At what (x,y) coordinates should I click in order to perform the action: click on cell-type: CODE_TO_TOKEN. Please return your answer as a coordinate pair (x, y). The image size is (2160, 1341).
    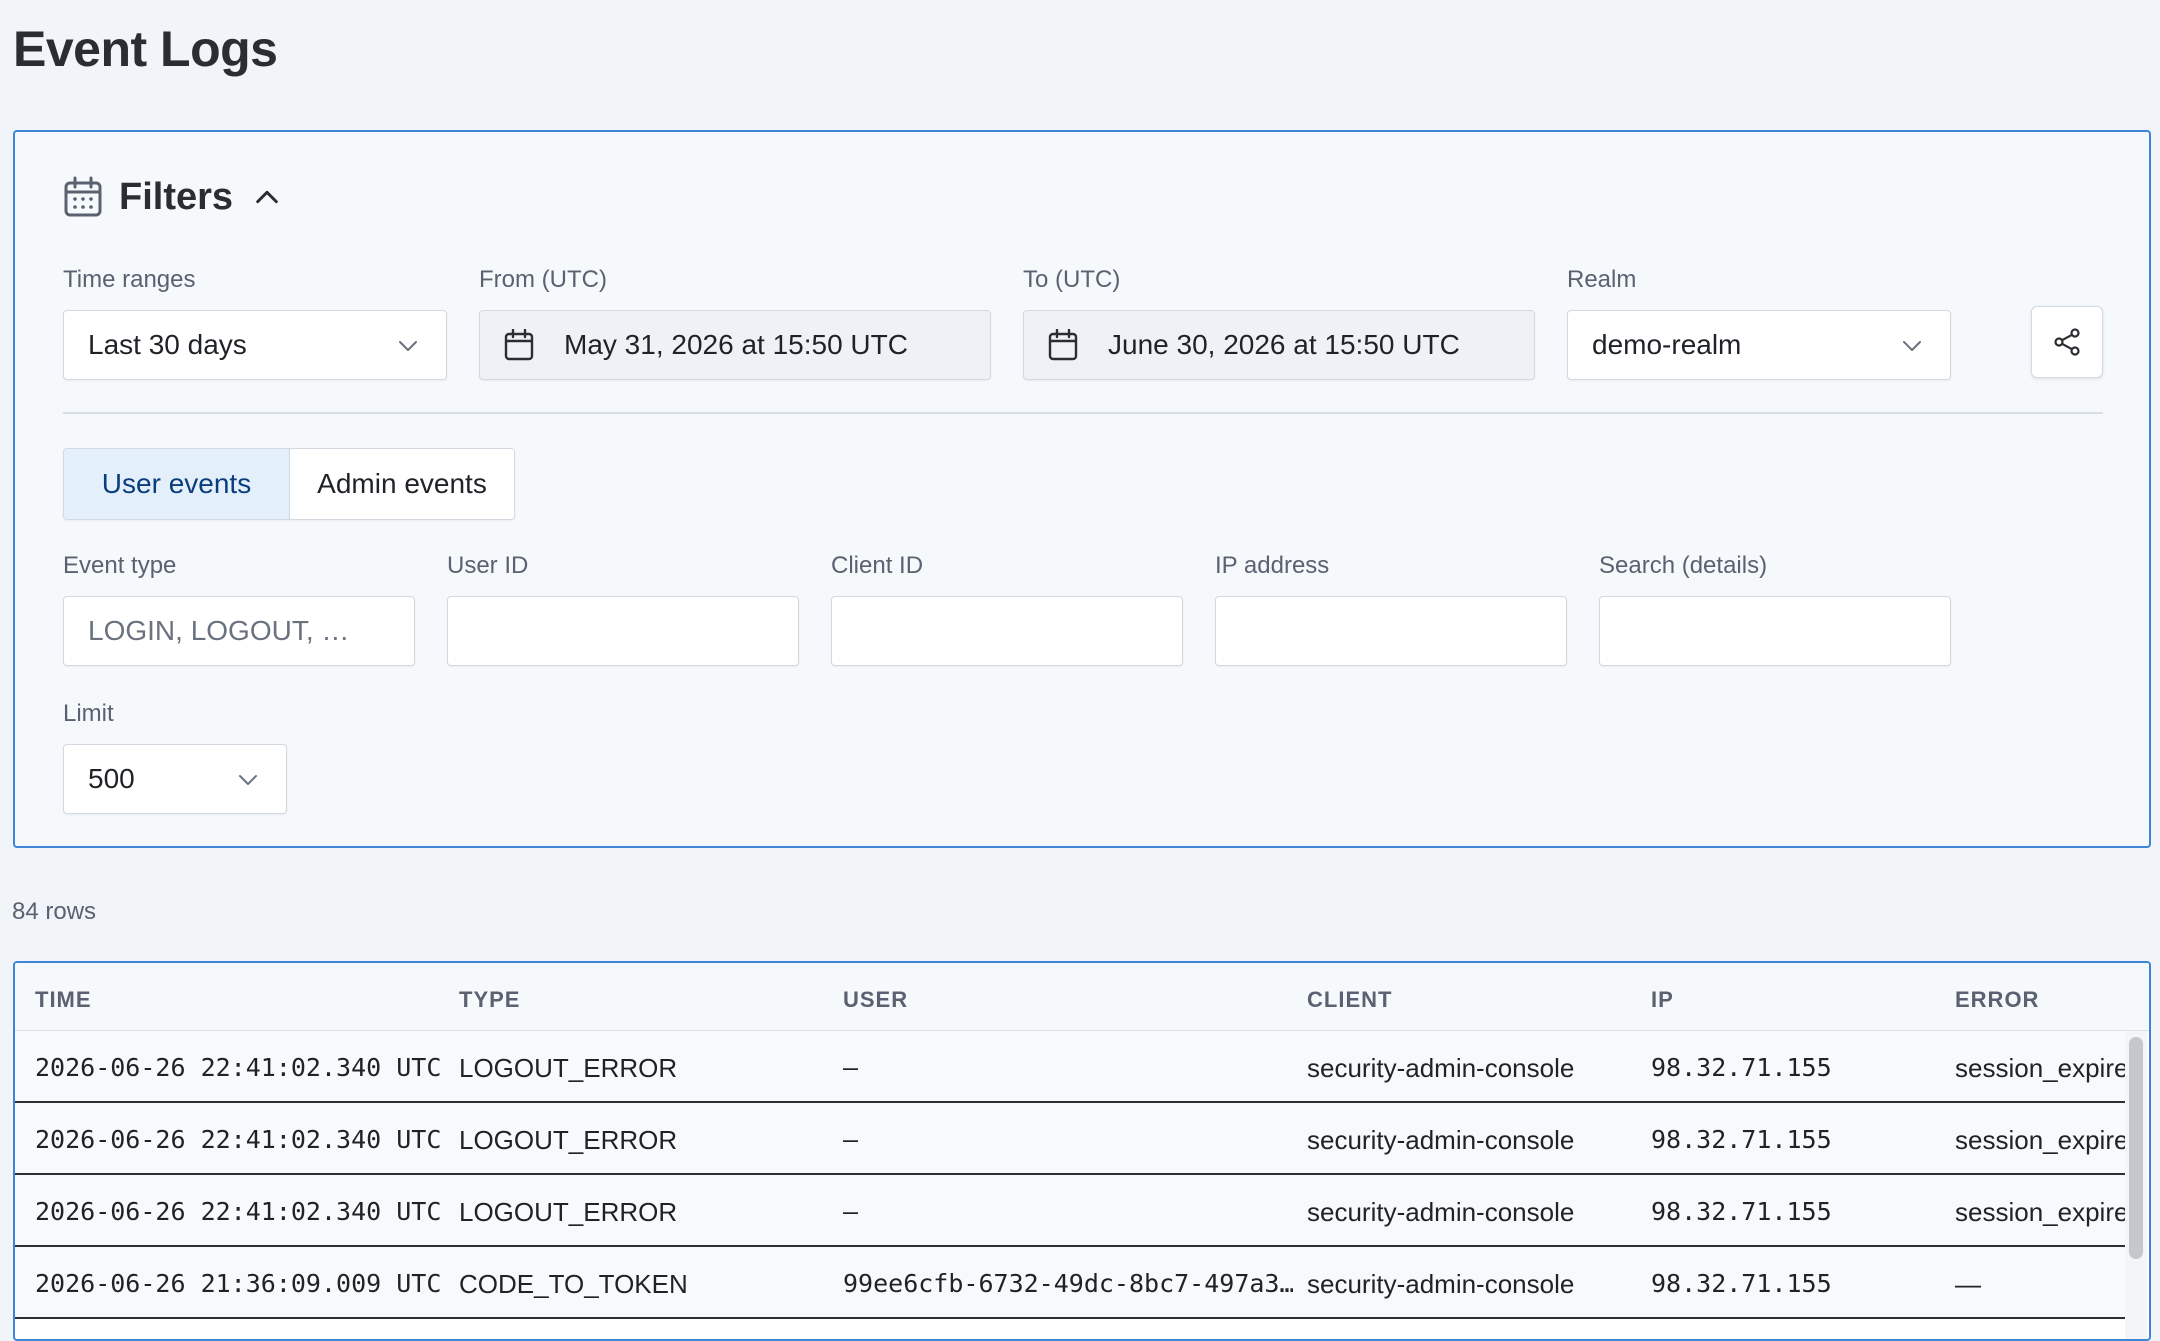
    Looking at the image, I should click on (573, 1284).